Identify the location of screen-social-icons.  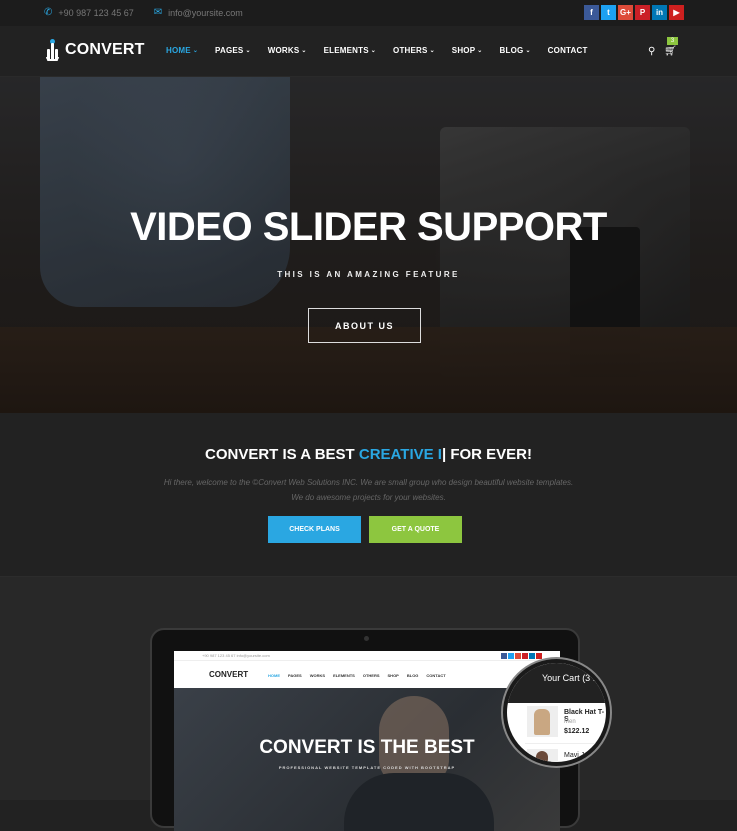
(521, 656).